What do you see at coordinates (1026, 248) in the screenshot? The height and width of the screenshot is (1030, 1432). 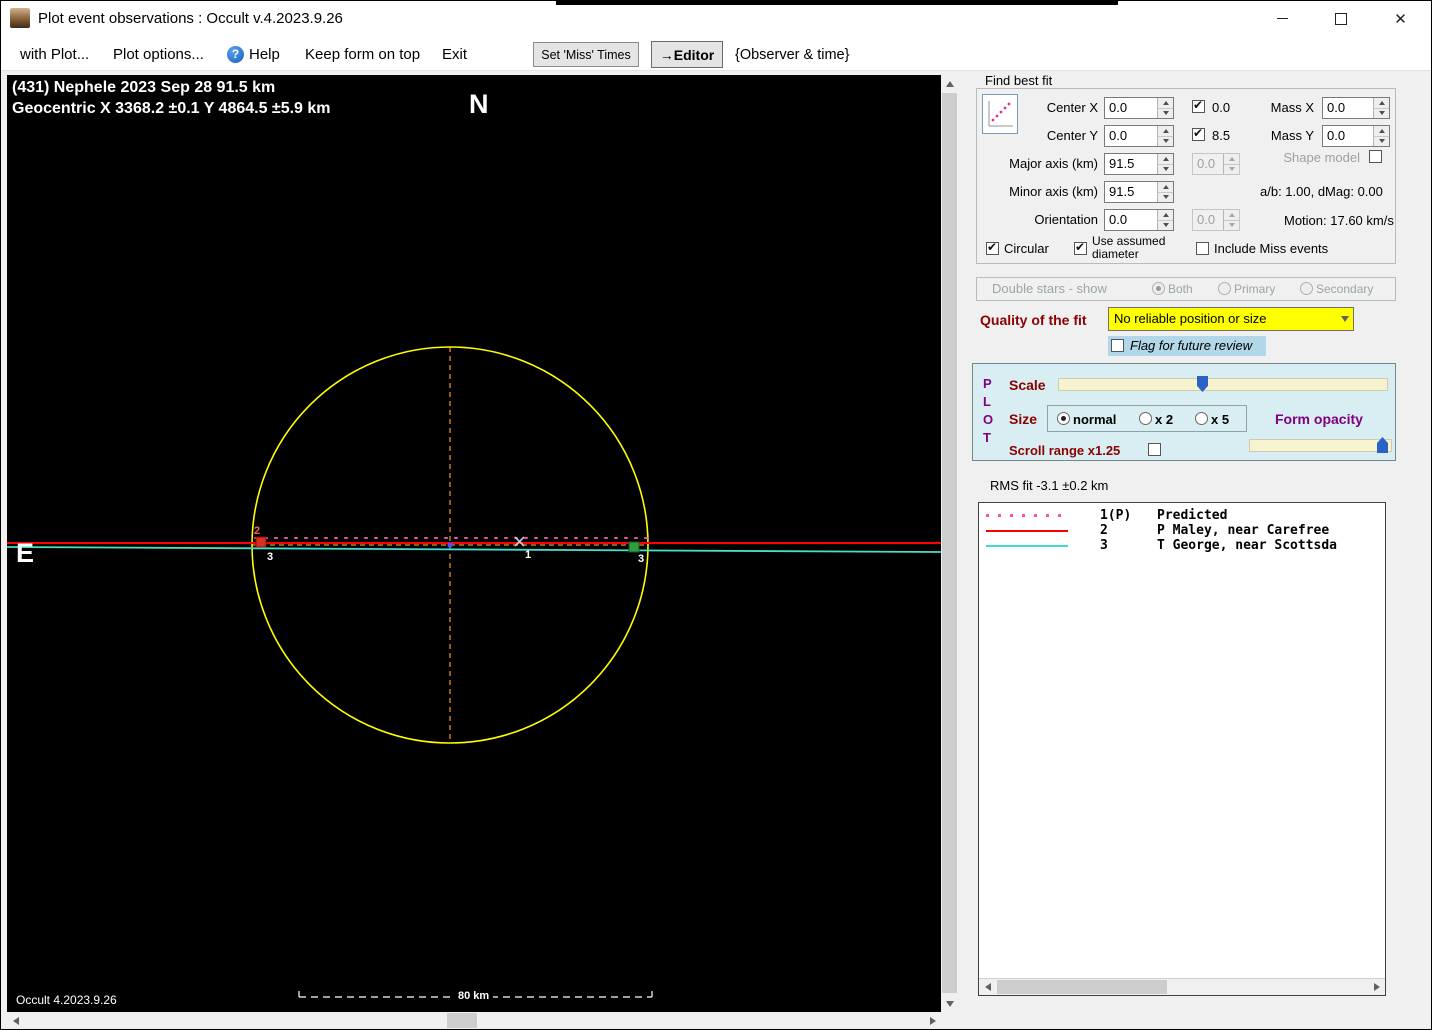 I see `circular-label: Circular` at bounding box center [1026, 248].